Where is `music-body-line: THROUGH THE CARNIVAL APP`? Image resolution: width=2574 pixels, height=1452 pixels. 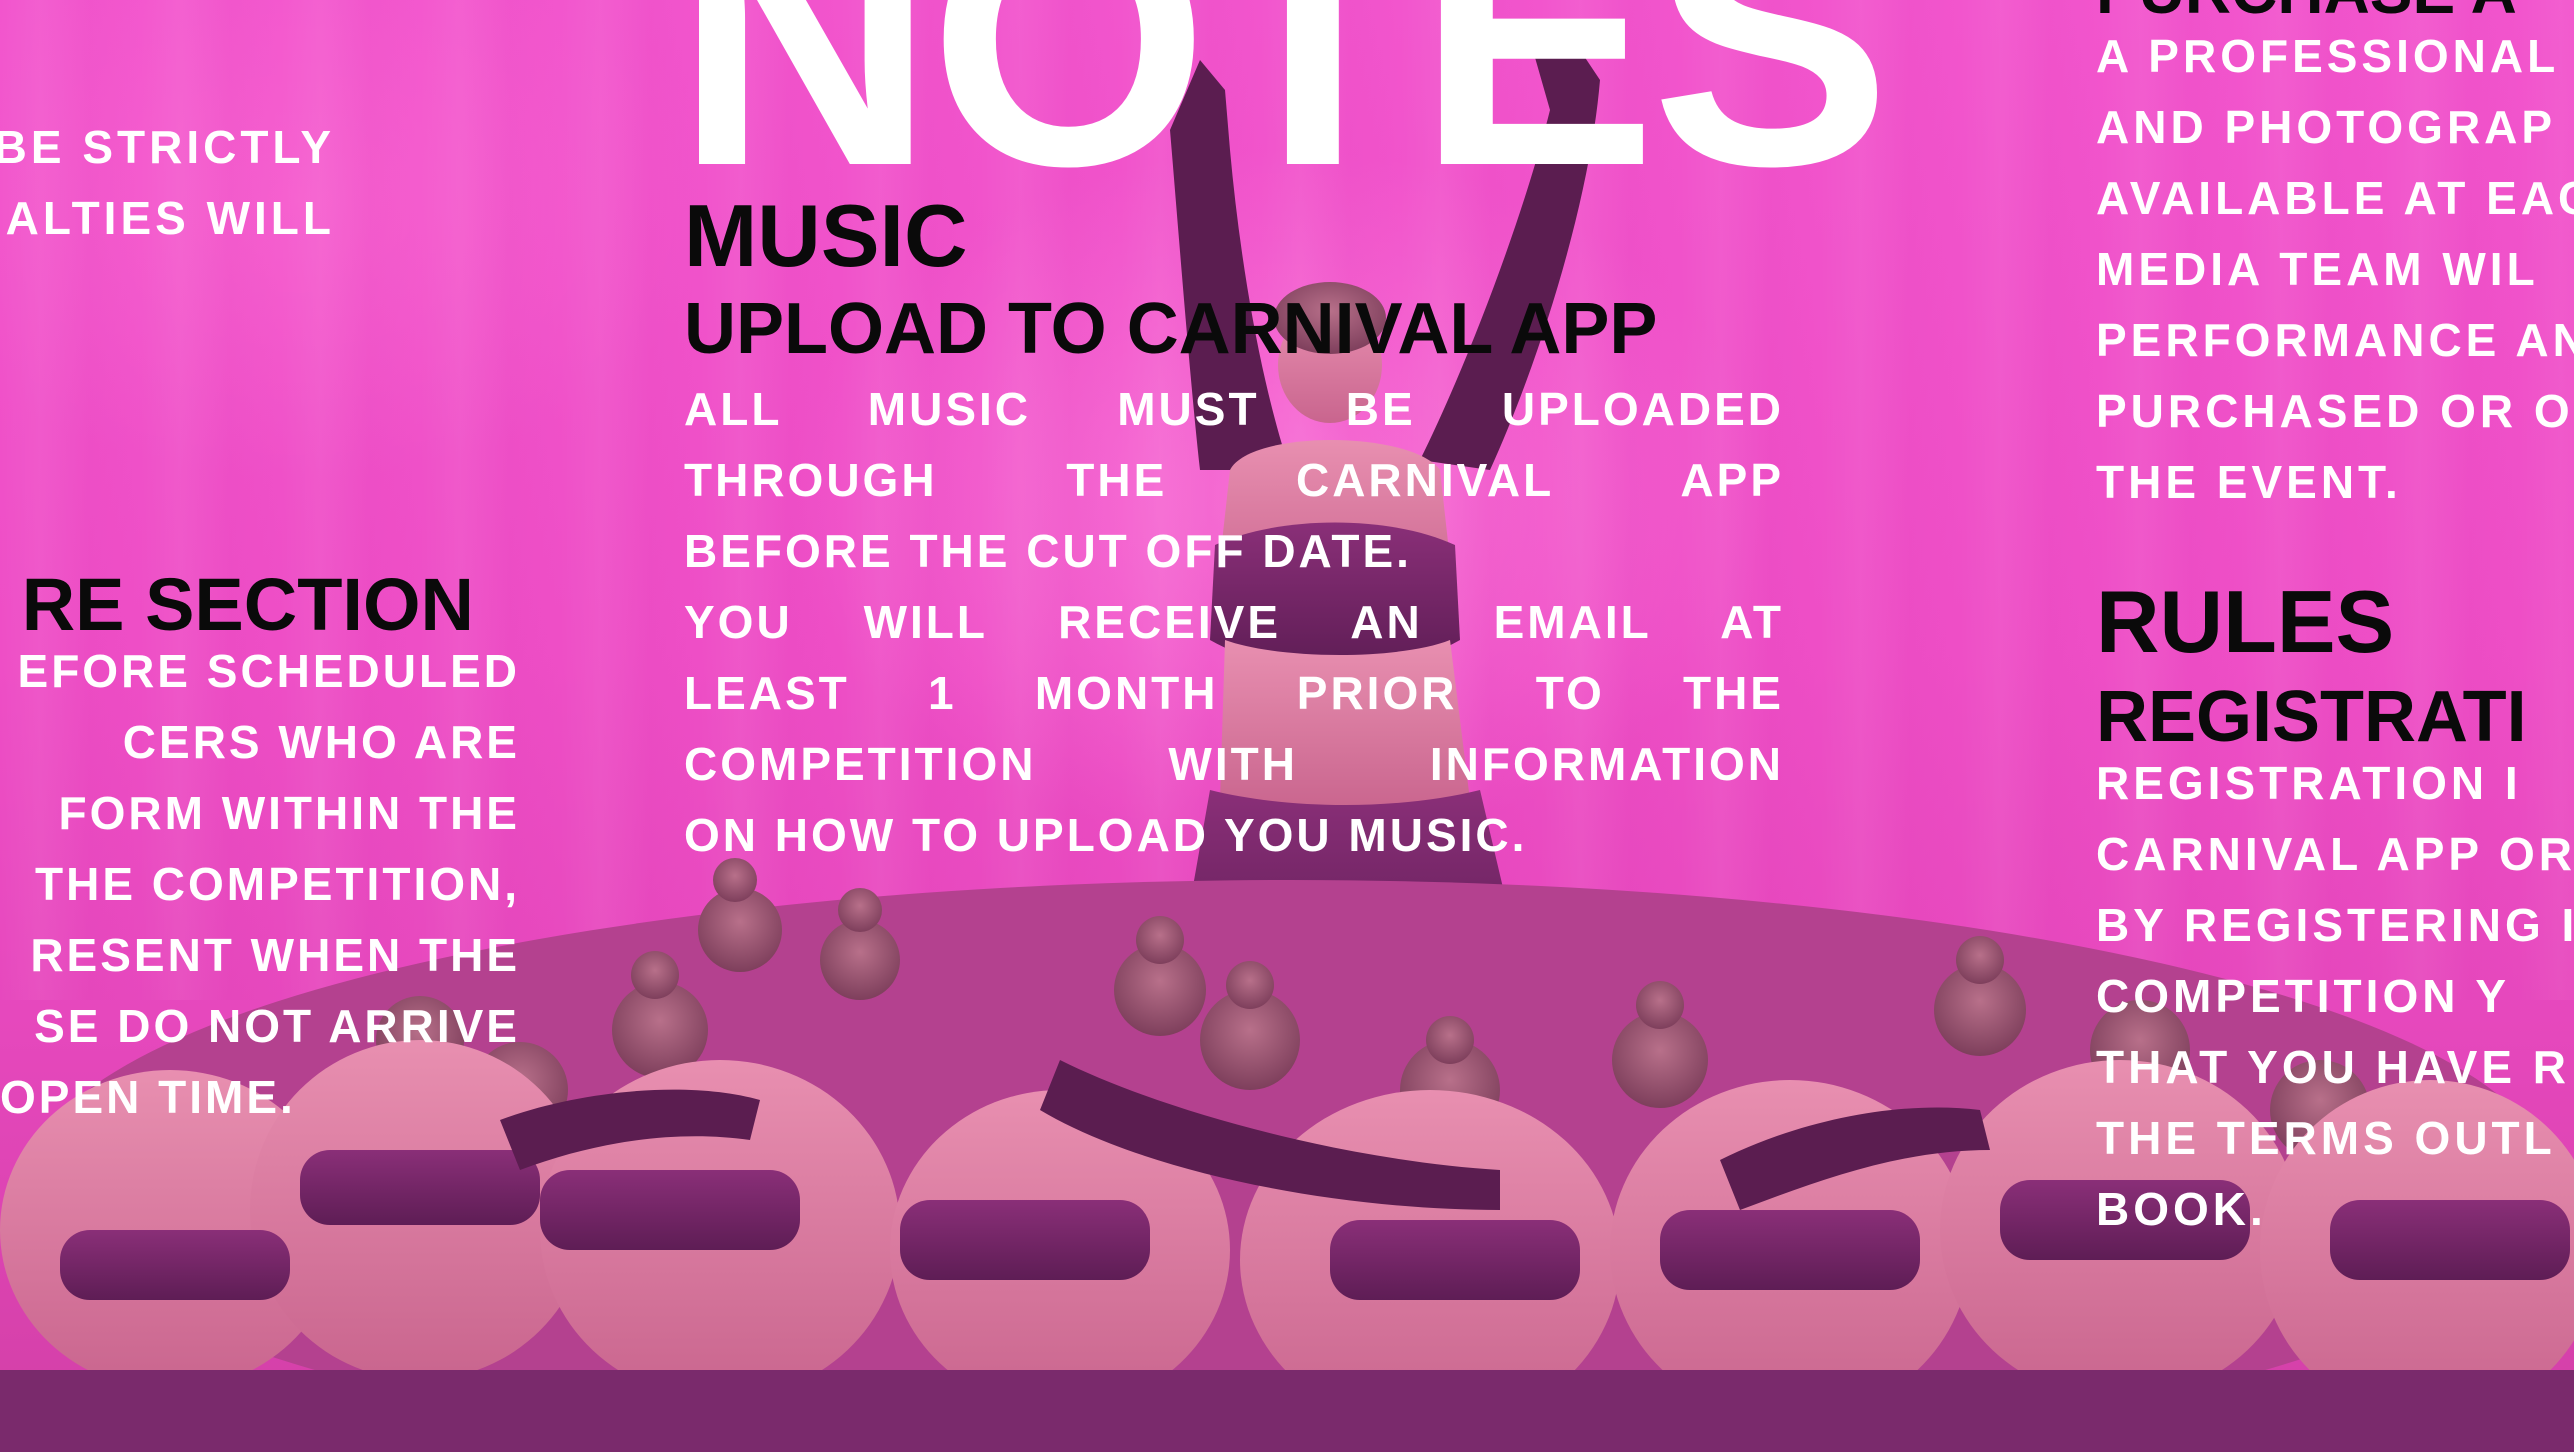
music-body-line: THROUGH THE CARNIVAL APP is located at coordinates (1234, 479).